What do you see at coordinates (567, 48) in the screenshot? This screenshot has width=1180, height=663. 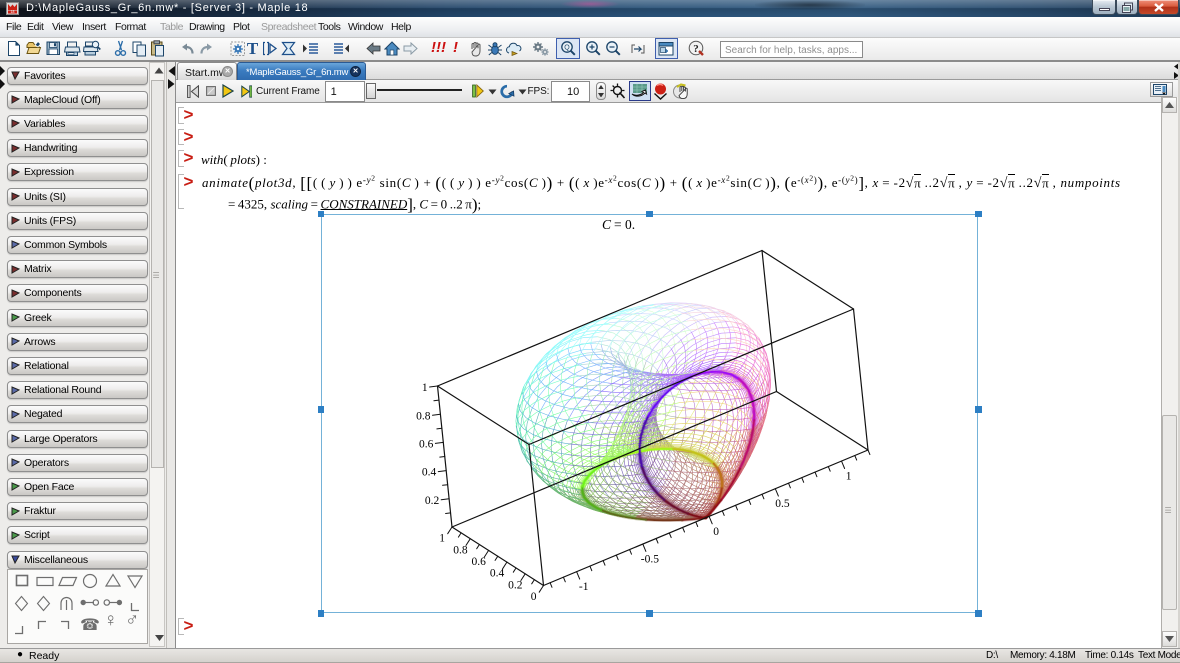 I see `svg-text: Q` at bounding box center [567, 48].